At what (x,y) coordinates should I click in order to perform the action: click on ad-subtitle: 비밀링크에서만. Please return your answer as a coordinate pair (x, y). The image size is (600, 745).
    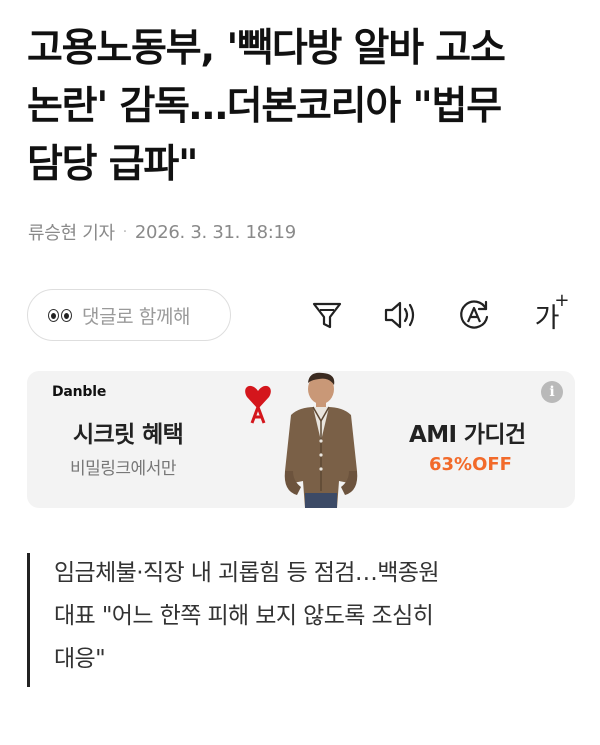
    Looking at the image, I should click on (123, 469).